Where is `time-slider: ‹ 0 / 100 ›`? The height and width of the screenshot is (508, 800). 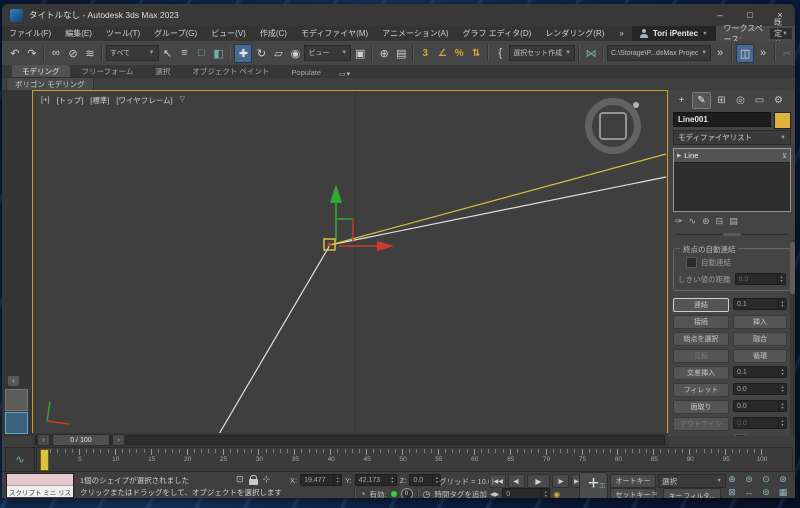
time-slider: ‹ 0 / 100 › is located at coordinates (350, 440).